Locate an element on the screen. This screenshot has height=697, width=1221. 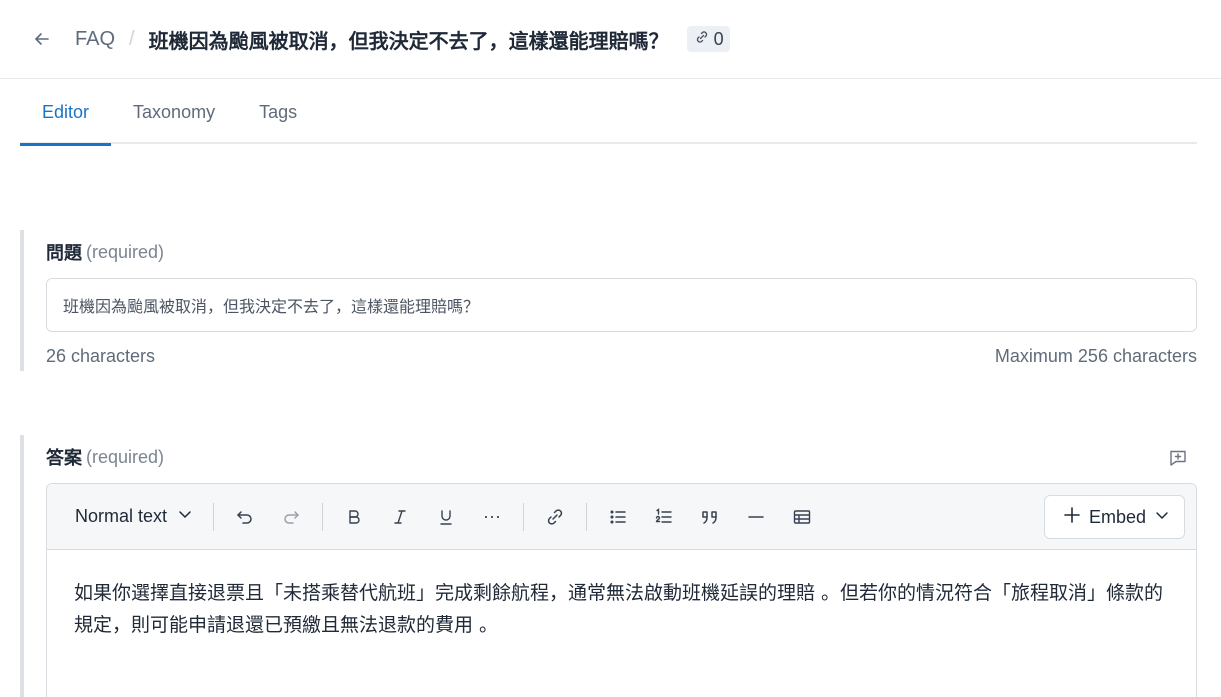
tab-editor: Editor is located at coordinates (66, 113).